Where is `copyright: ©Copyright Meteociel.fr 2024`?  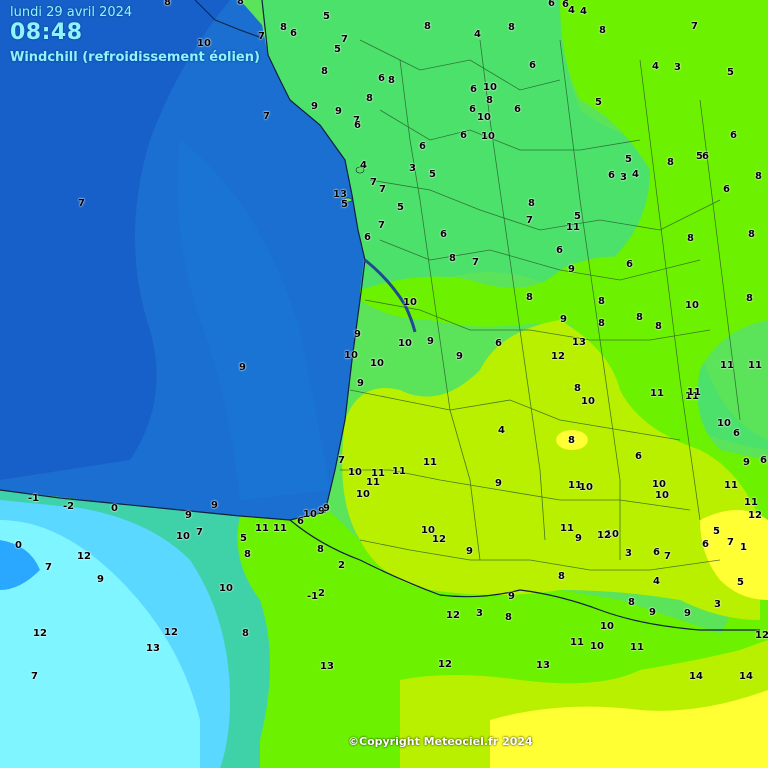 copyright: ©Copyright Meteociel.fr 2024 is located at coordinates (440, 741).